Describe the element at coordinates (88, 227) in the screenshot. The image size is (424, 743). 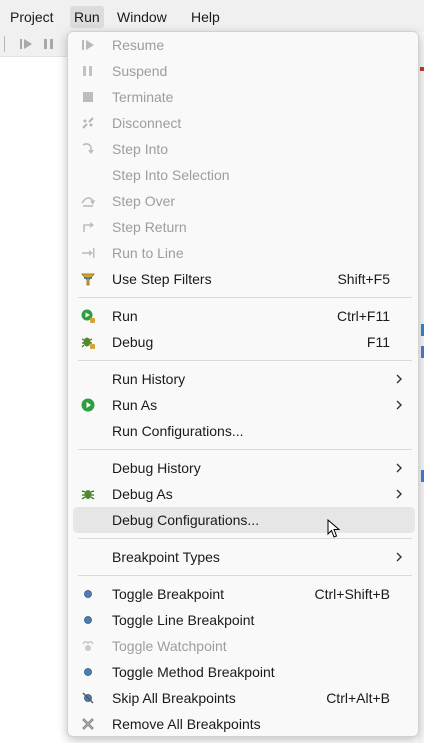
I see `step-return-icon` at that location.